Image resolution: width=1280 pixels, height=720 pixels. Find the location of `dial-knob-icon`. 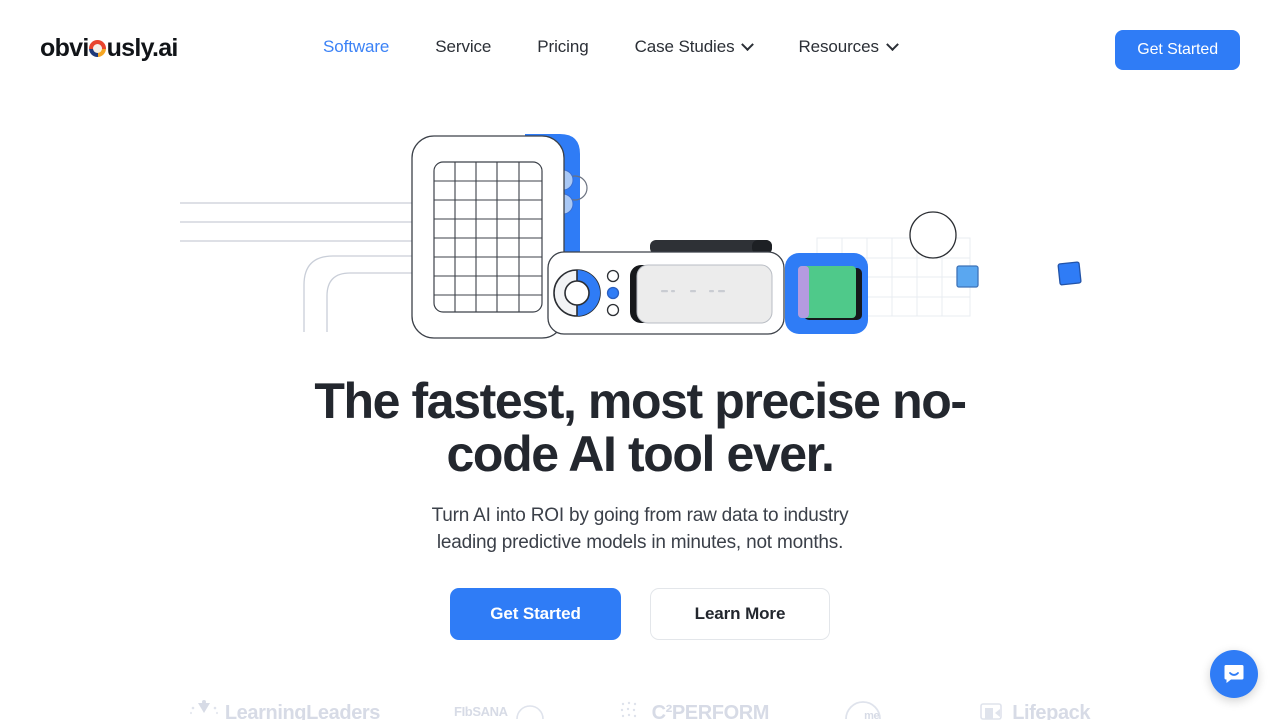

dial-knob-icon is located at coordinates (577, 293).